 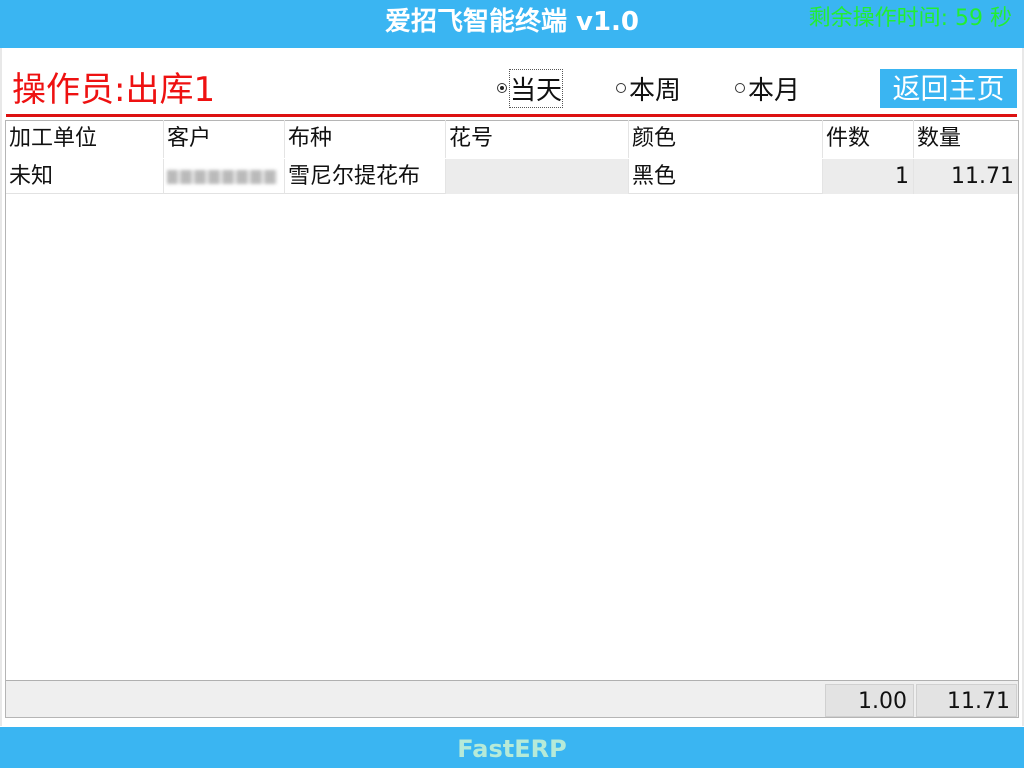 What do you see at coordinates (868, 139) in the screenshot?
I see `column-header-pieces: 件数` at bounding box center [868, 139].